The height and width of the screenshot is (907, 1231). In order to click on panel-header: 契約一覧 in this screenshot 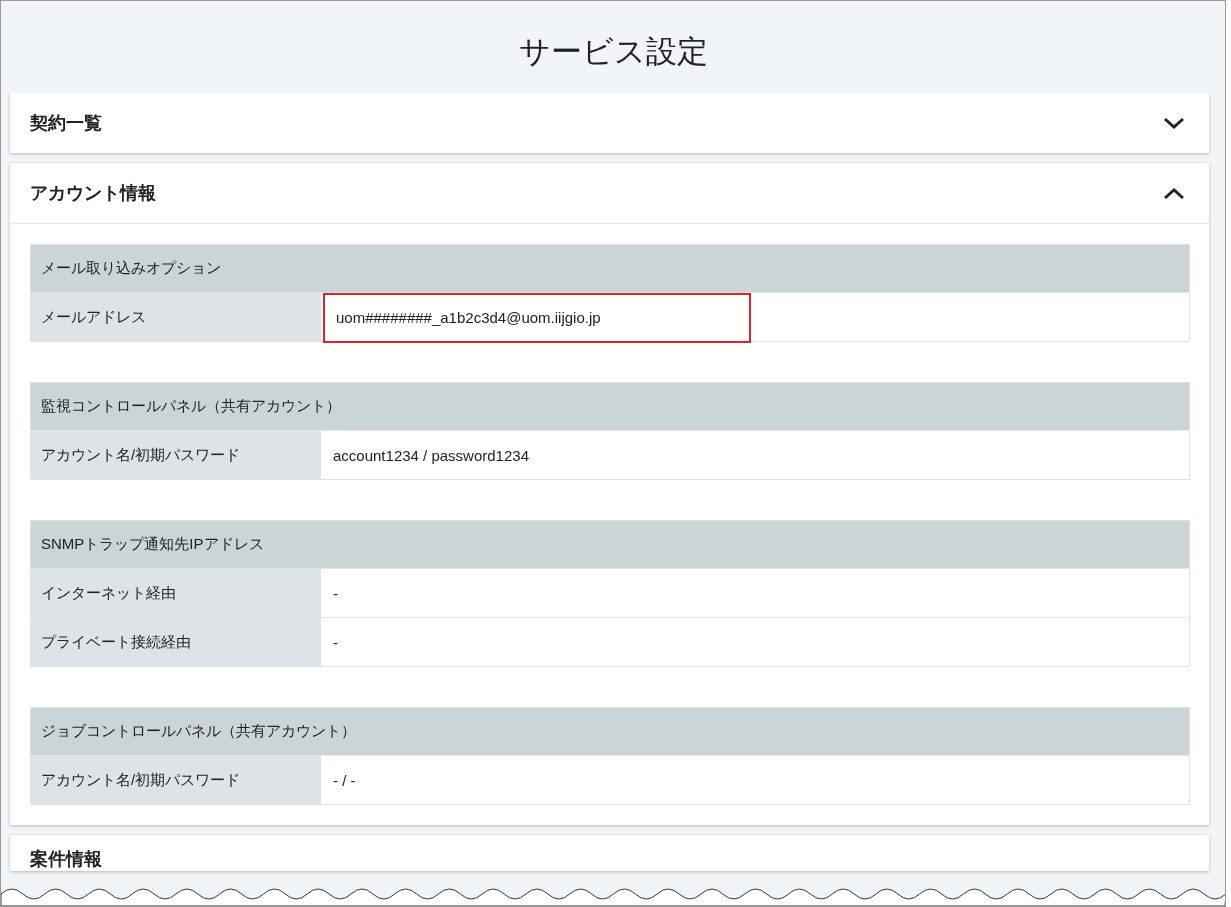, I will do `click(609, 123)`.